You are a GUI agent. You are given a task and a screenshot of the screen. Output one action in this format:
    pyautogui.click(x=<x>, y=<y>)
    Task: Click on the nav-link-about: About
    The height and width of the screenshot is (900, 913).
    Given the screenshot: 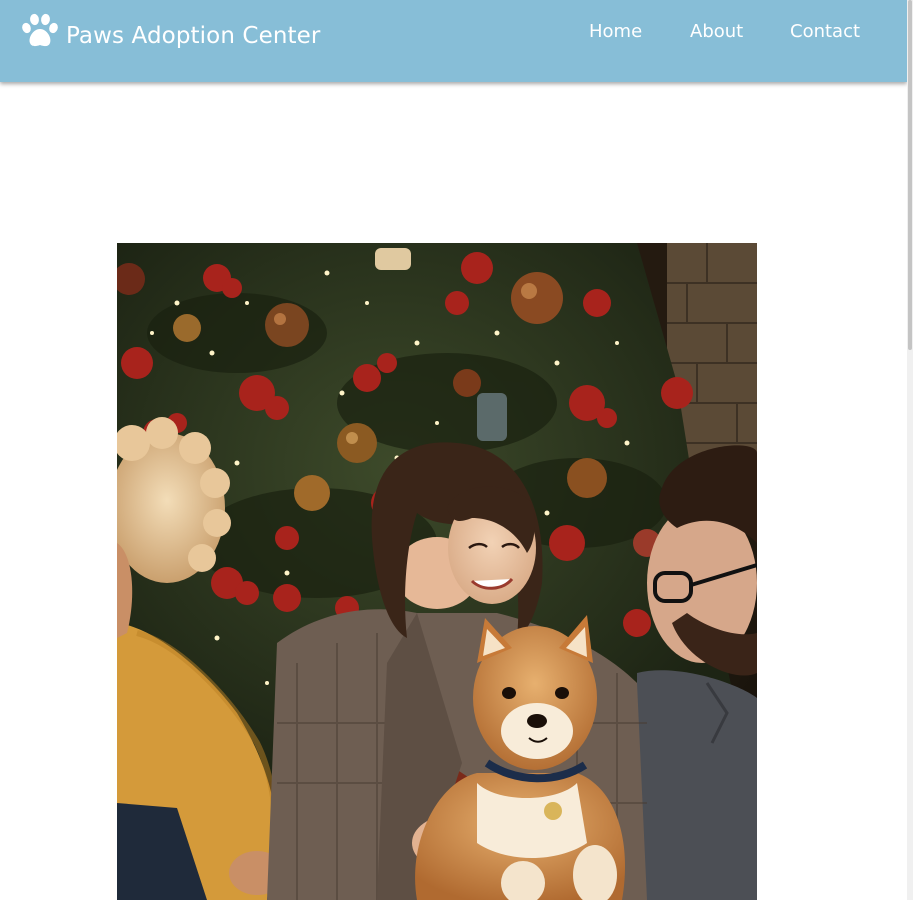 What is the action you would take?
    pyautogui.click(x=716, y=32)
    